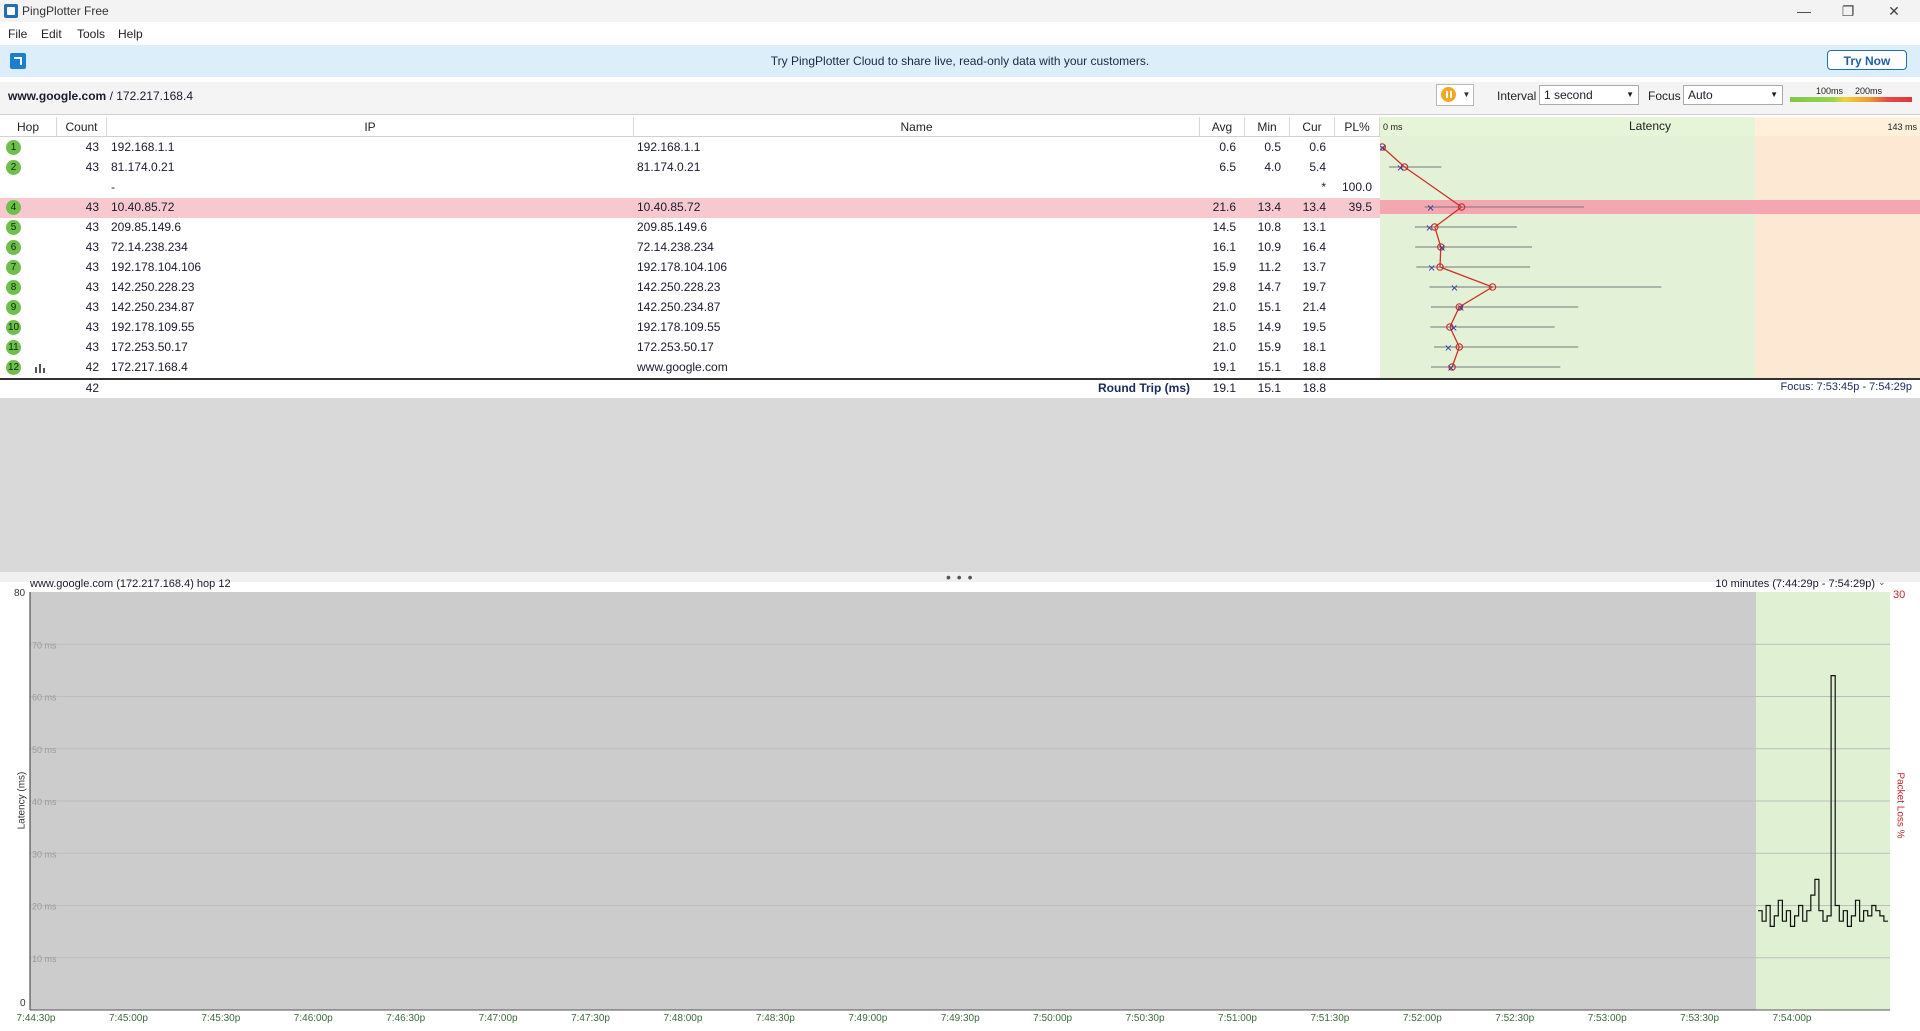 This screenshot has height=1031, width=1920. What do you see at coordinates (13, 207) in the screenshot?
I see `hop-number-badge: 4` at bounding box center [13, 207].